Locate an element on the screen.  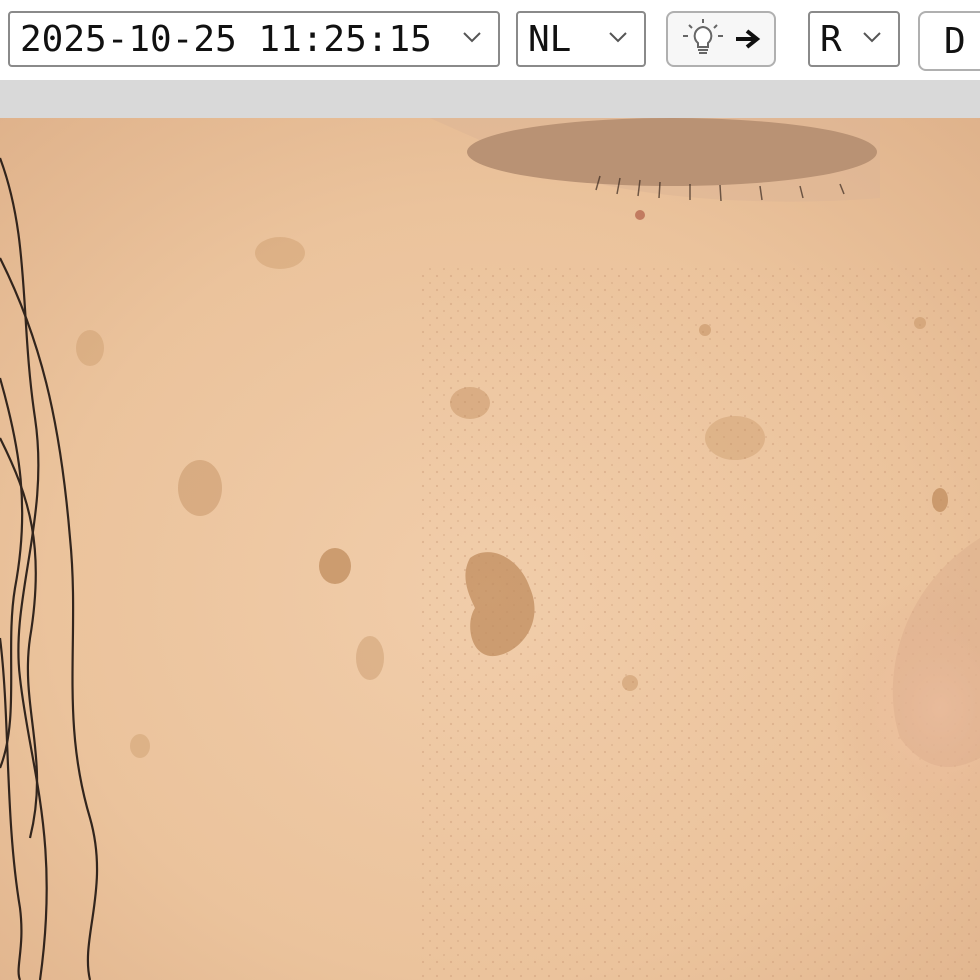
mode-select-value: NL is located at coordinates (550, 39).